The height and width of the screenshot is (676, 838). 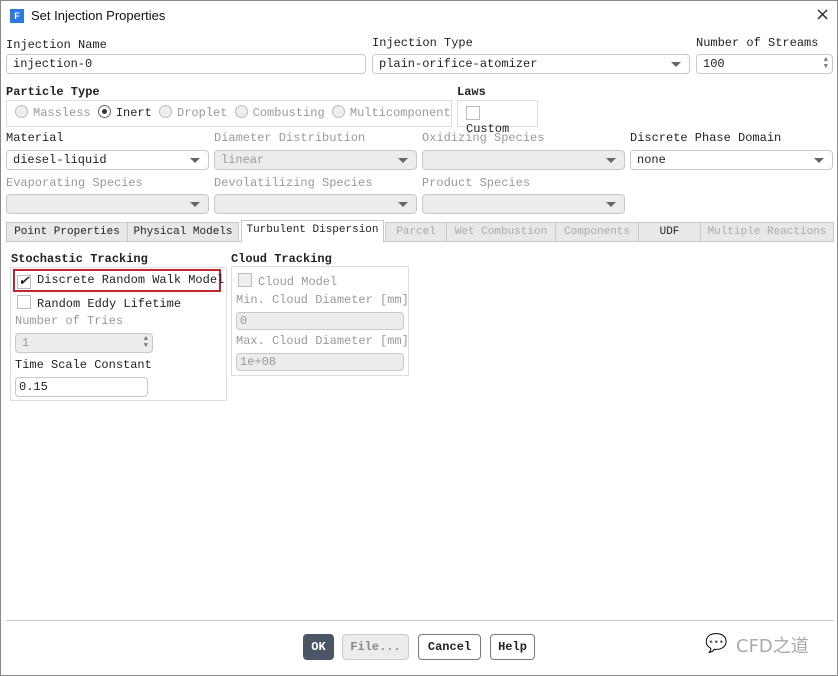 What do you see at coordinates (416, 232) in the screenshot?
I see `tab-parcel: Parcel` at bounding box center [416, 232].